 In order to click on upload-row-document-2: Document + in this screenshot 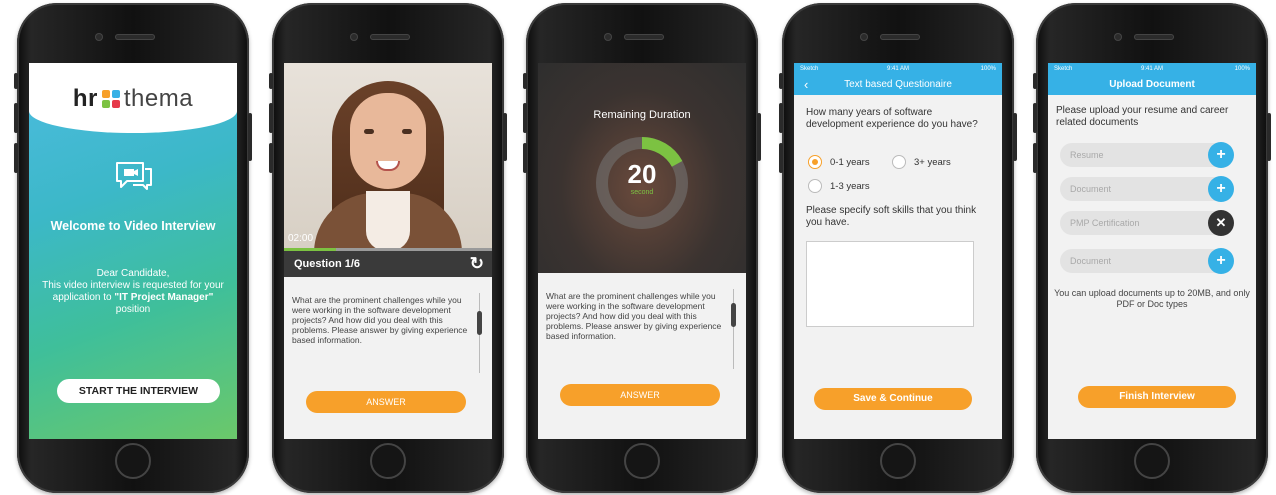, I will do `click(1147, 261)`.